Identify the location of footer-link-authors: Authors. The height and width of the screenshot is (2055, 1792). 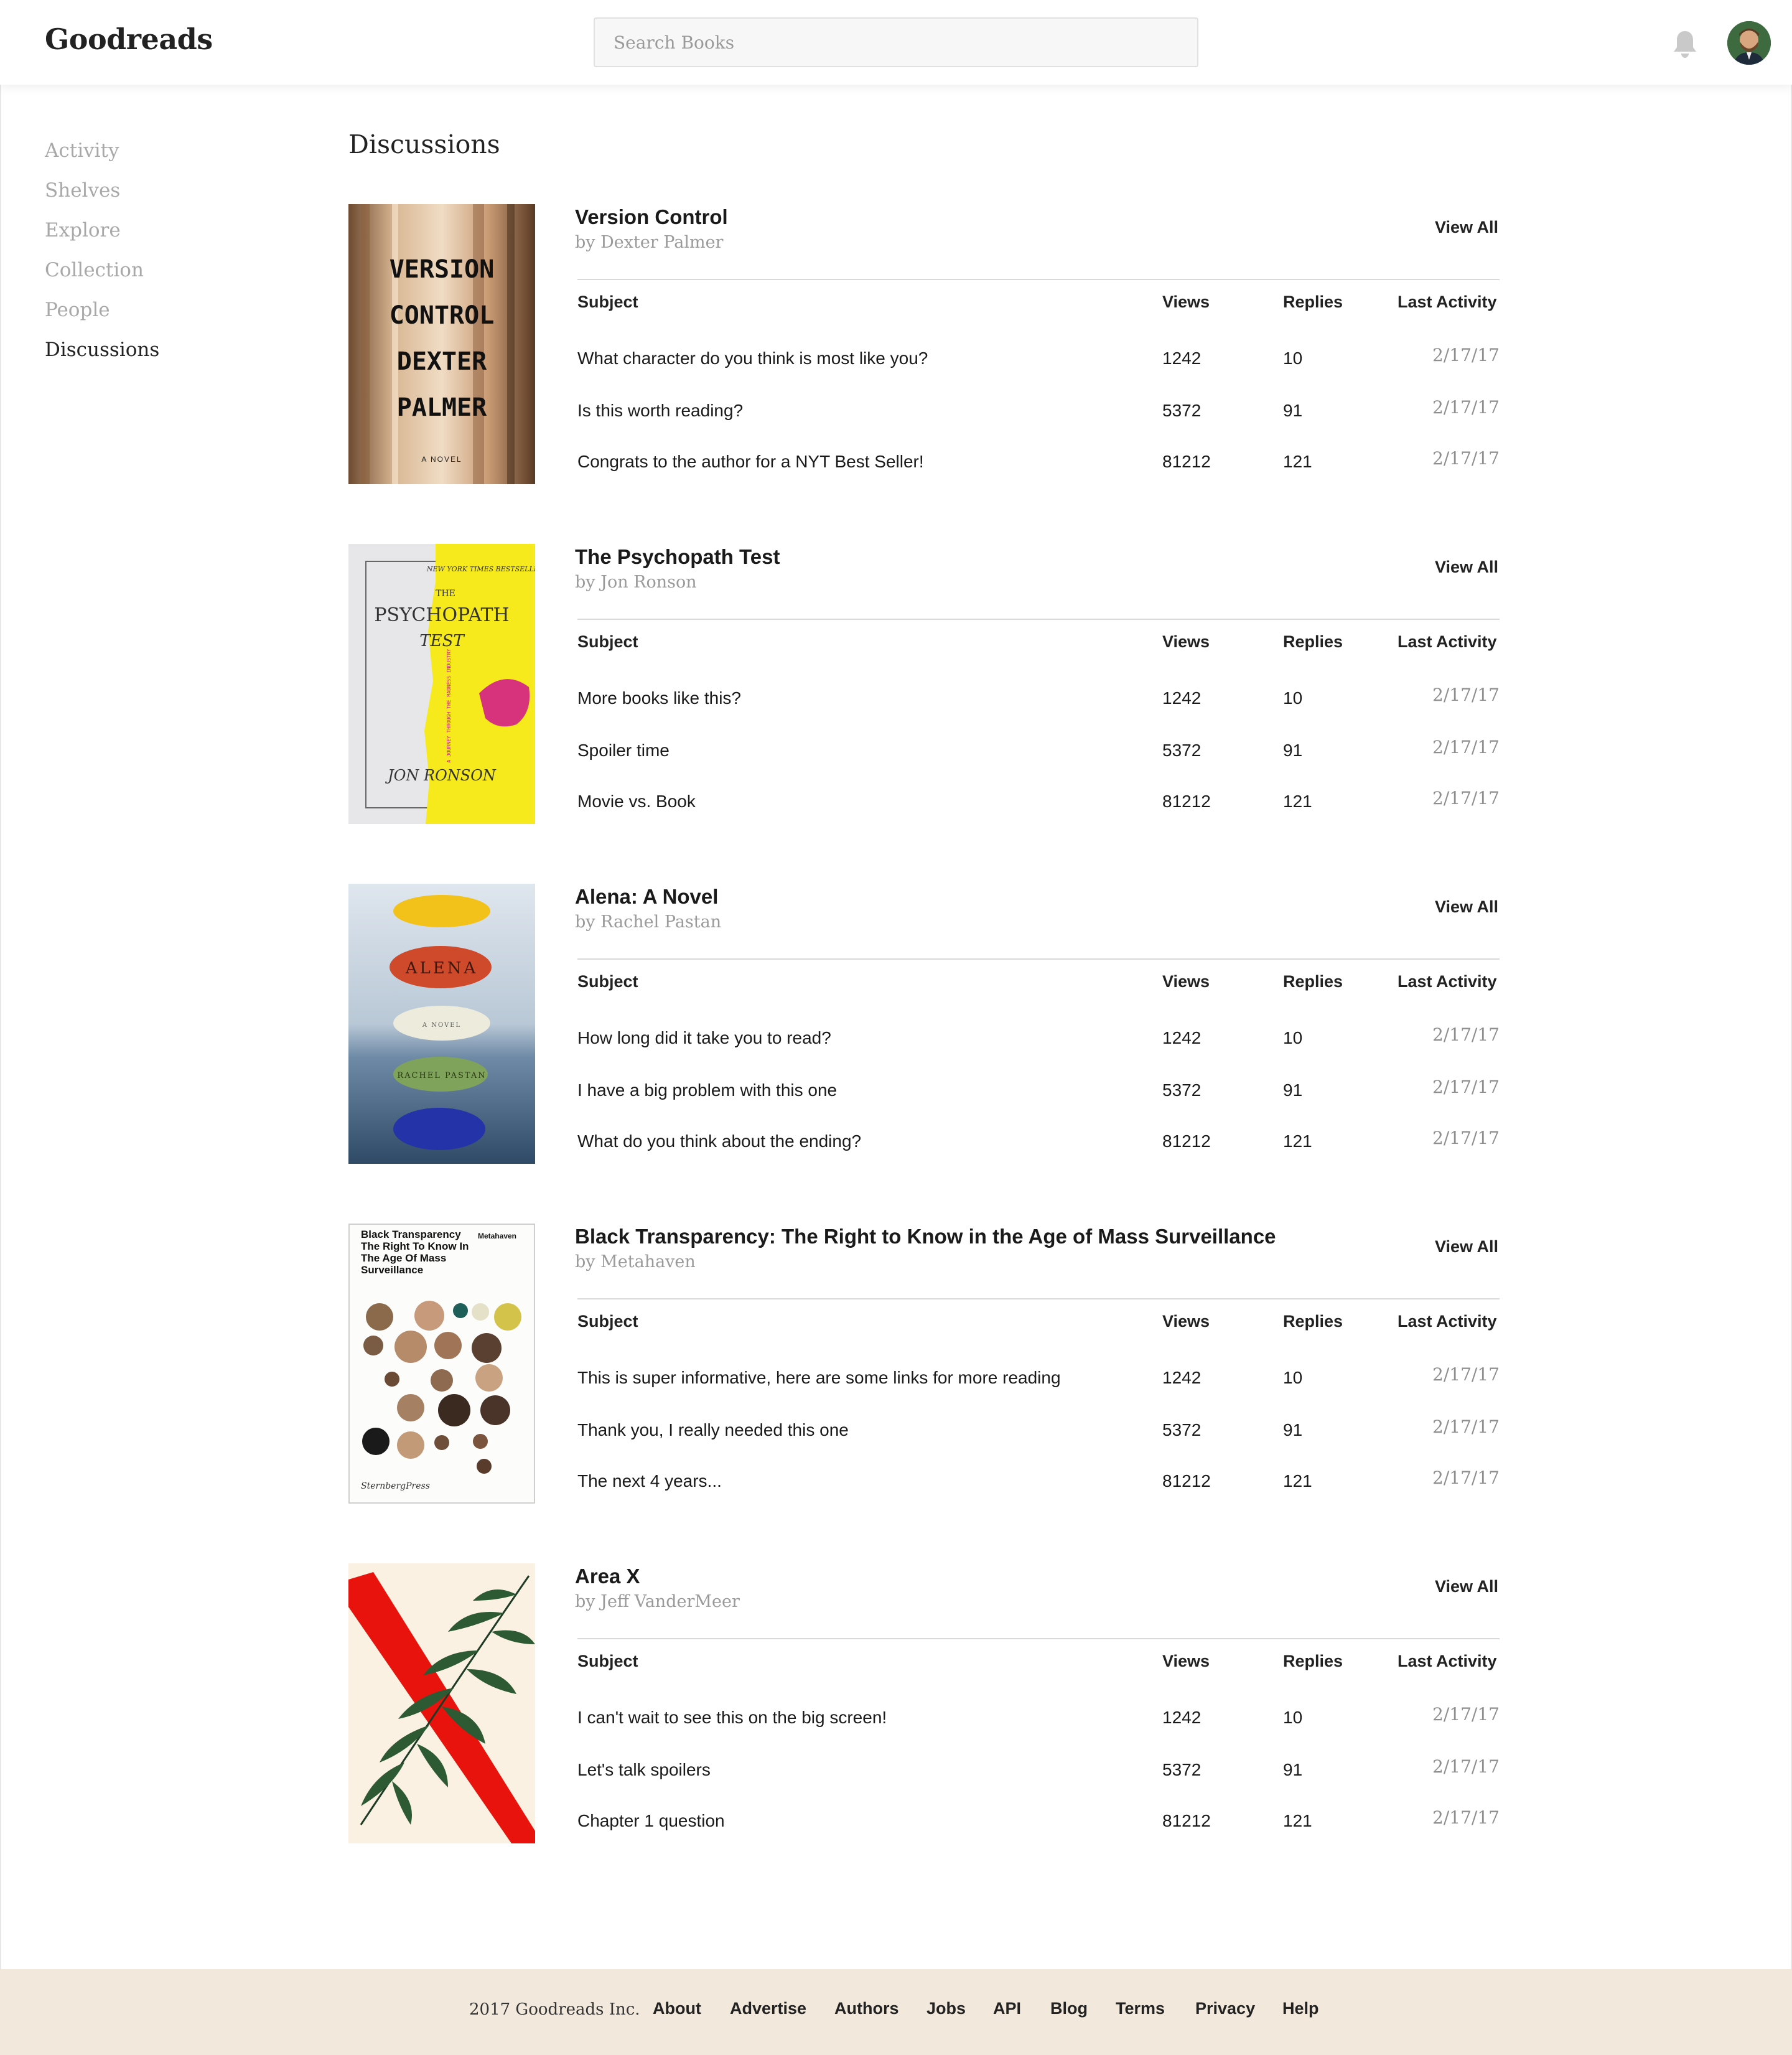
(866, 2008).